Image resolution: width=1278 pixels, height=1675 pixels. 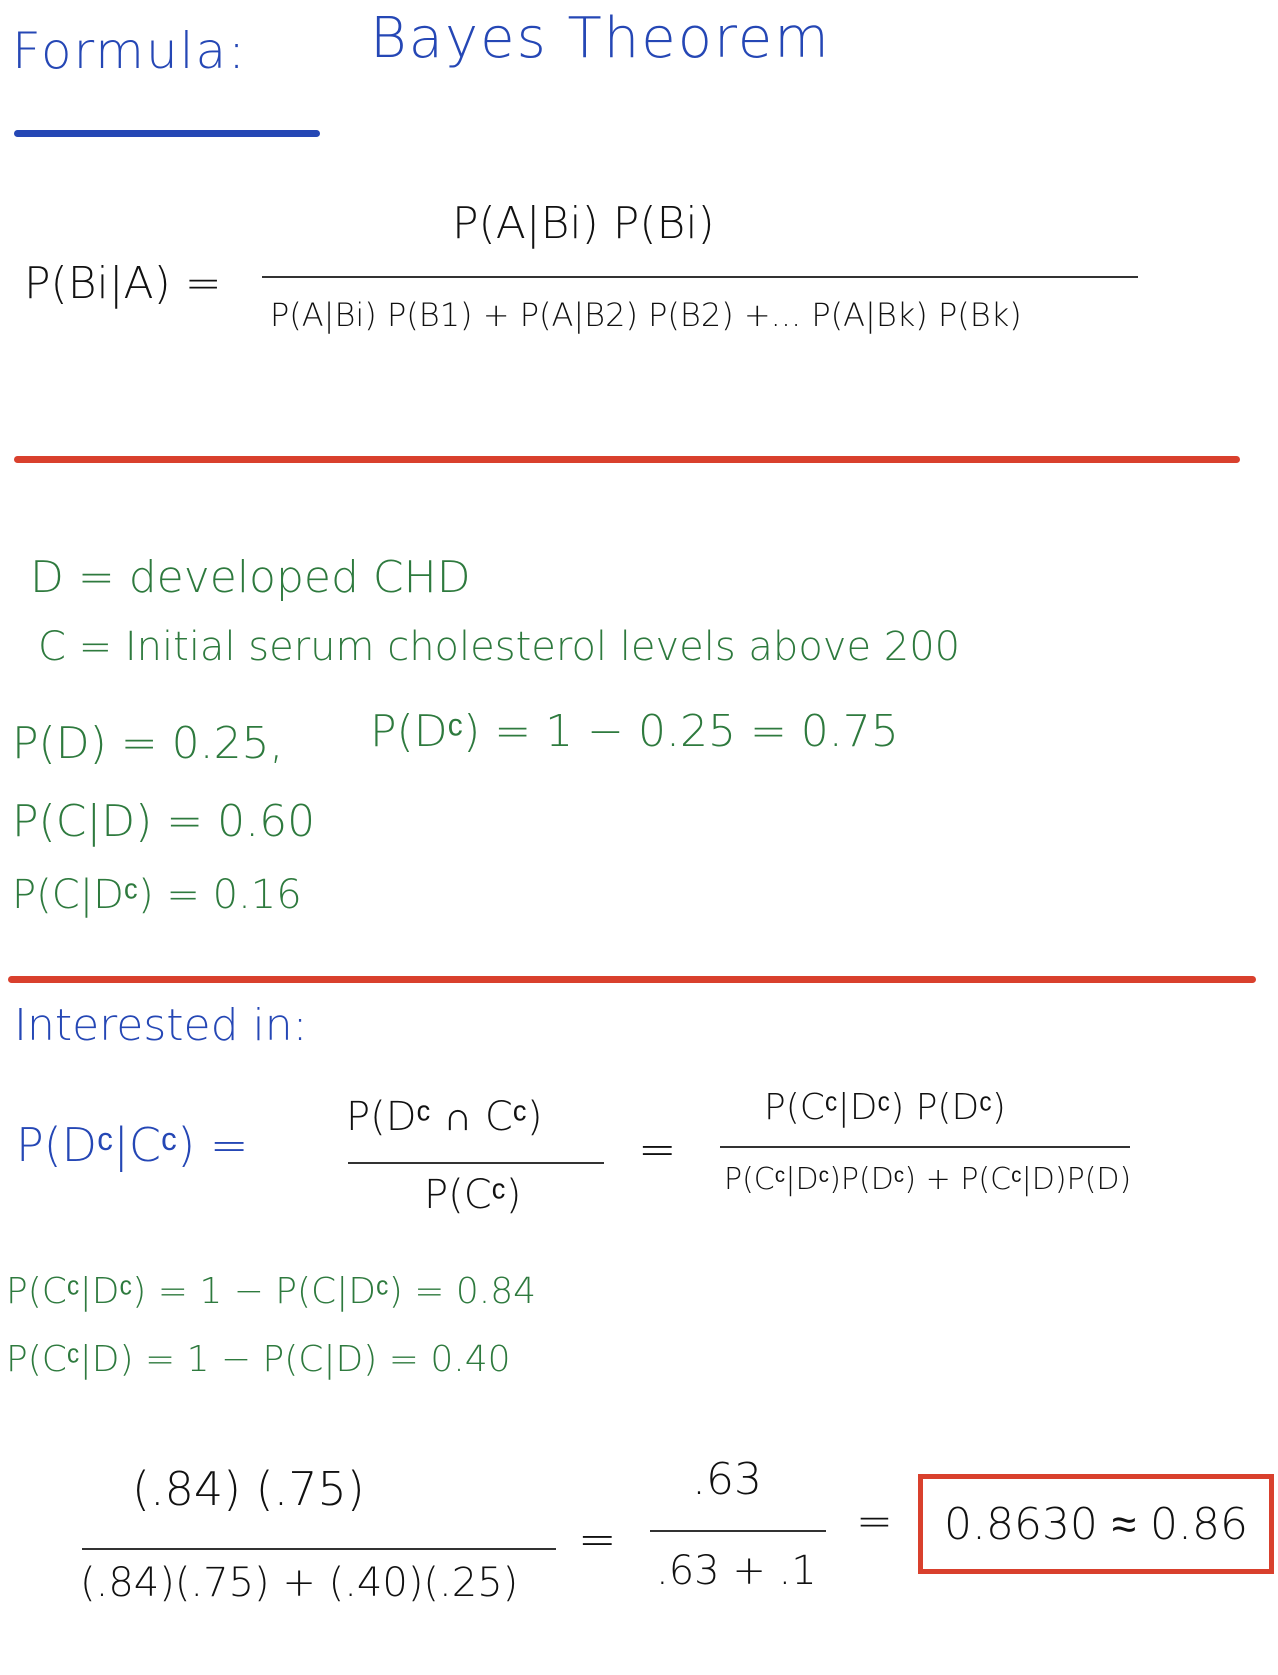 I want to click on calc-numerator: (.84) (.75), so click(x=248, y=1489).